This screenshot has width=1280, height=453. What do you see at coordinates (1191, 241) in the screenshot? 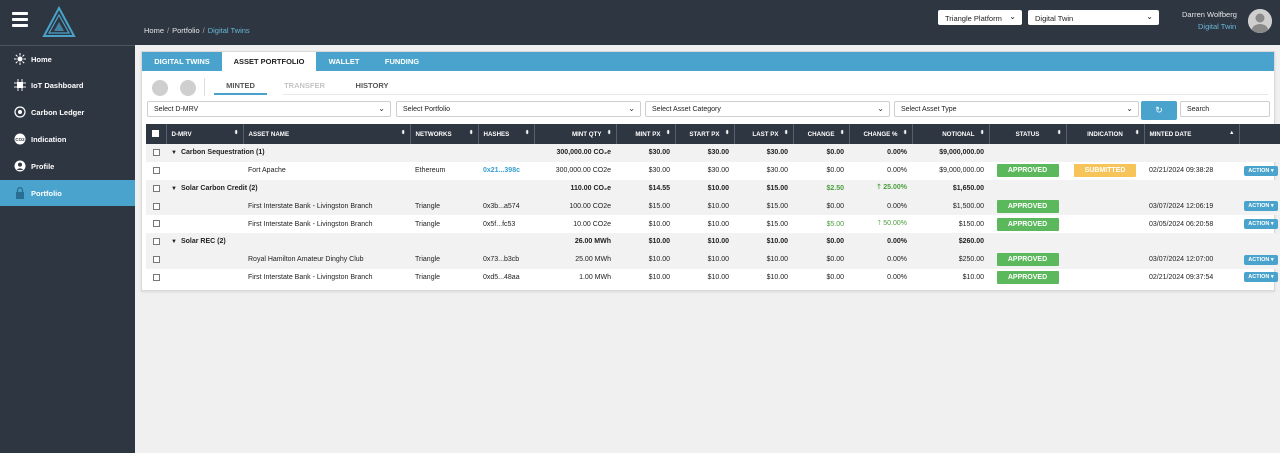
I see `minted-date-cell` at bounding box center [1191, 241].